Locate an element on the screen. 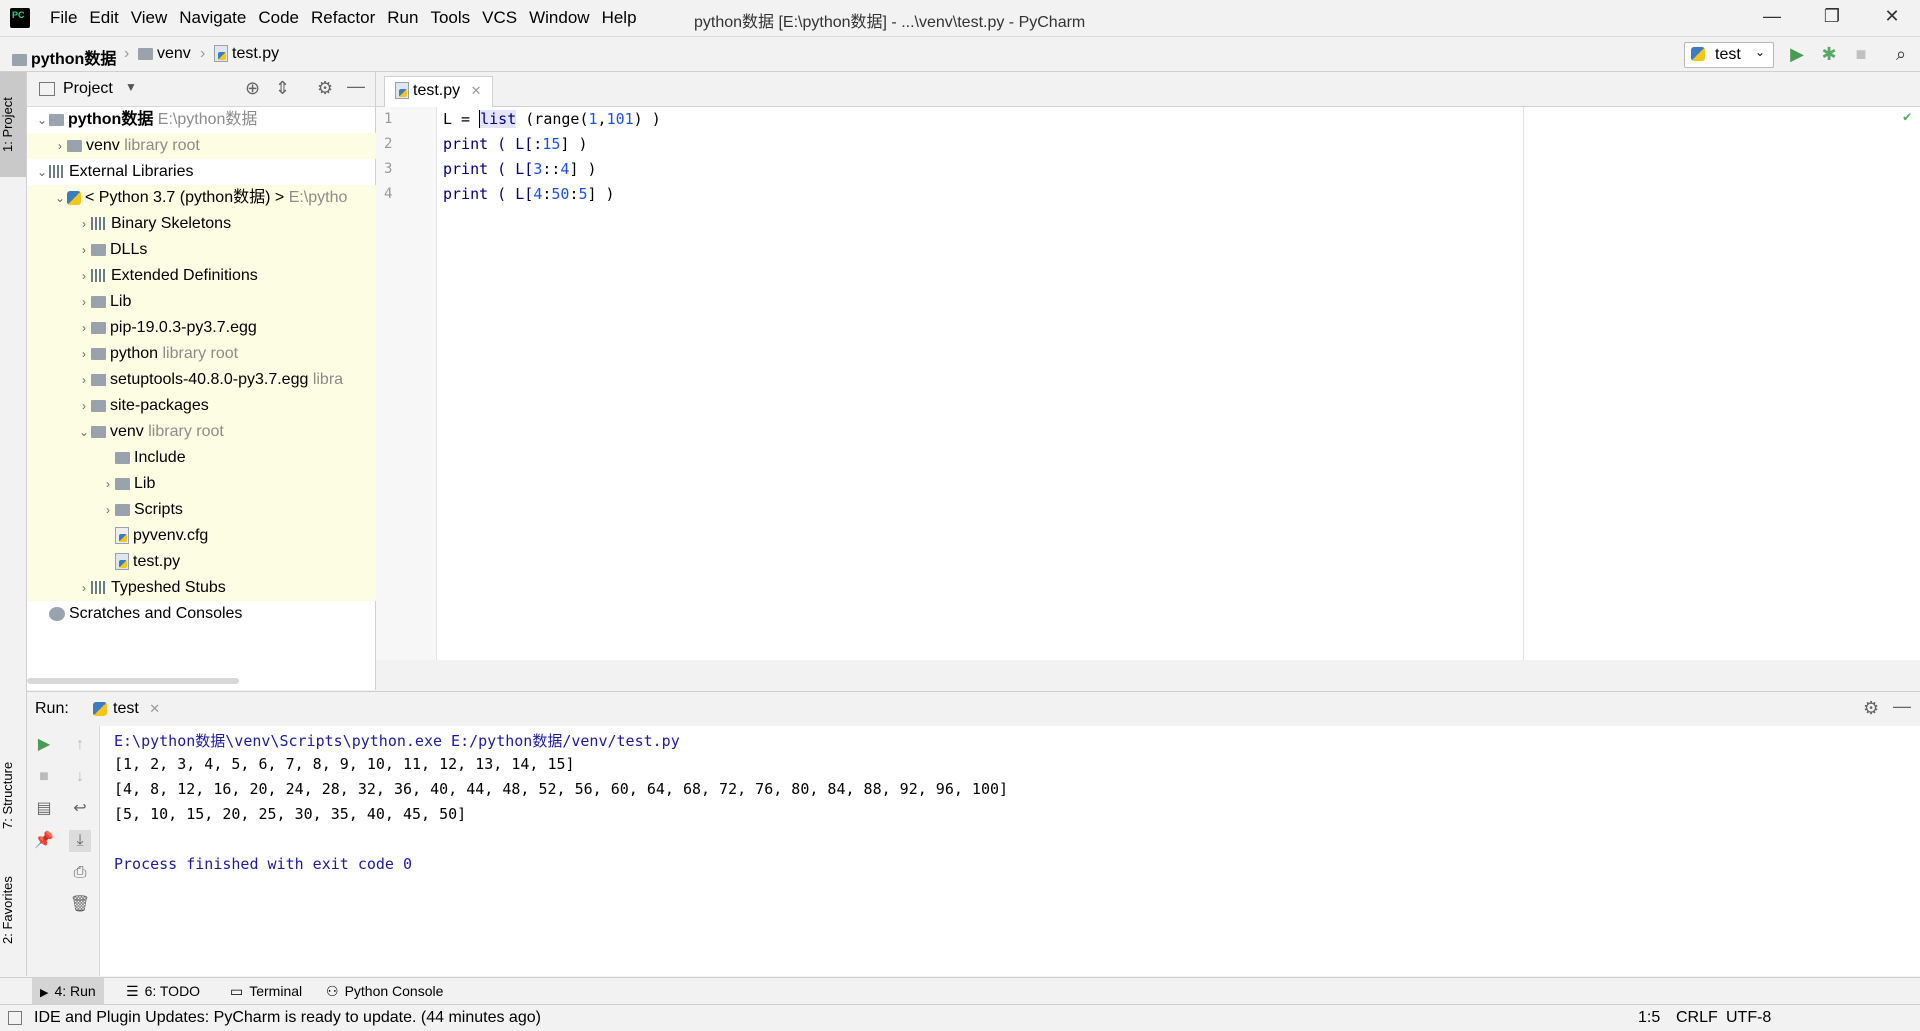 The image size is (1920, 1031). menu-view: View is located at coordinates (153, 18).